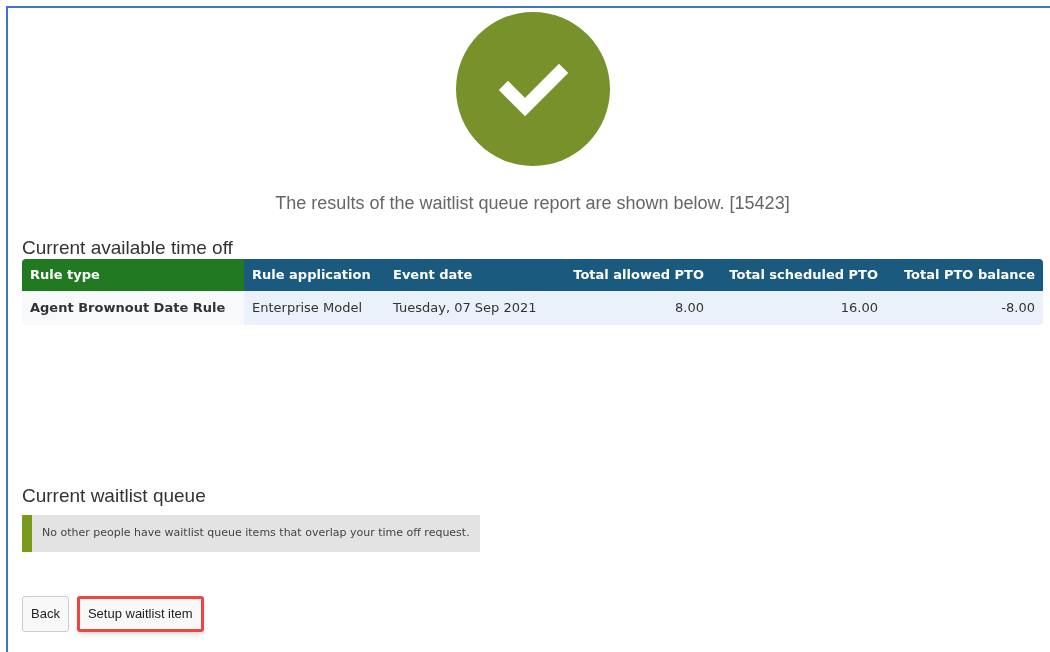 The image size is (1050, 652). Describe the element at coordinates (128, 248) in the screenshot. I see `section-heading: Current available time off` at that location.